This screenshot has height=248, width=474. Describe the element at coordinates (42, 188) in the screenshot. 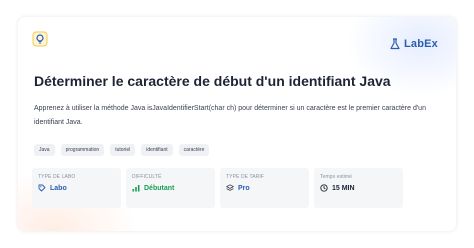

I see `tag-icon` at that location.